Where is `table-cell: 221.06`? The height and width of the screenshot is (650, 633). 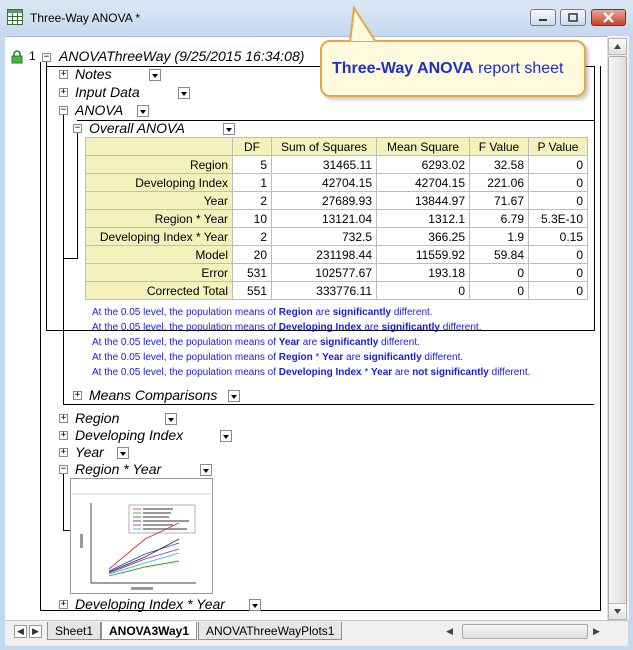
table-cell: 221.06 is located at coordinates (499, 182).